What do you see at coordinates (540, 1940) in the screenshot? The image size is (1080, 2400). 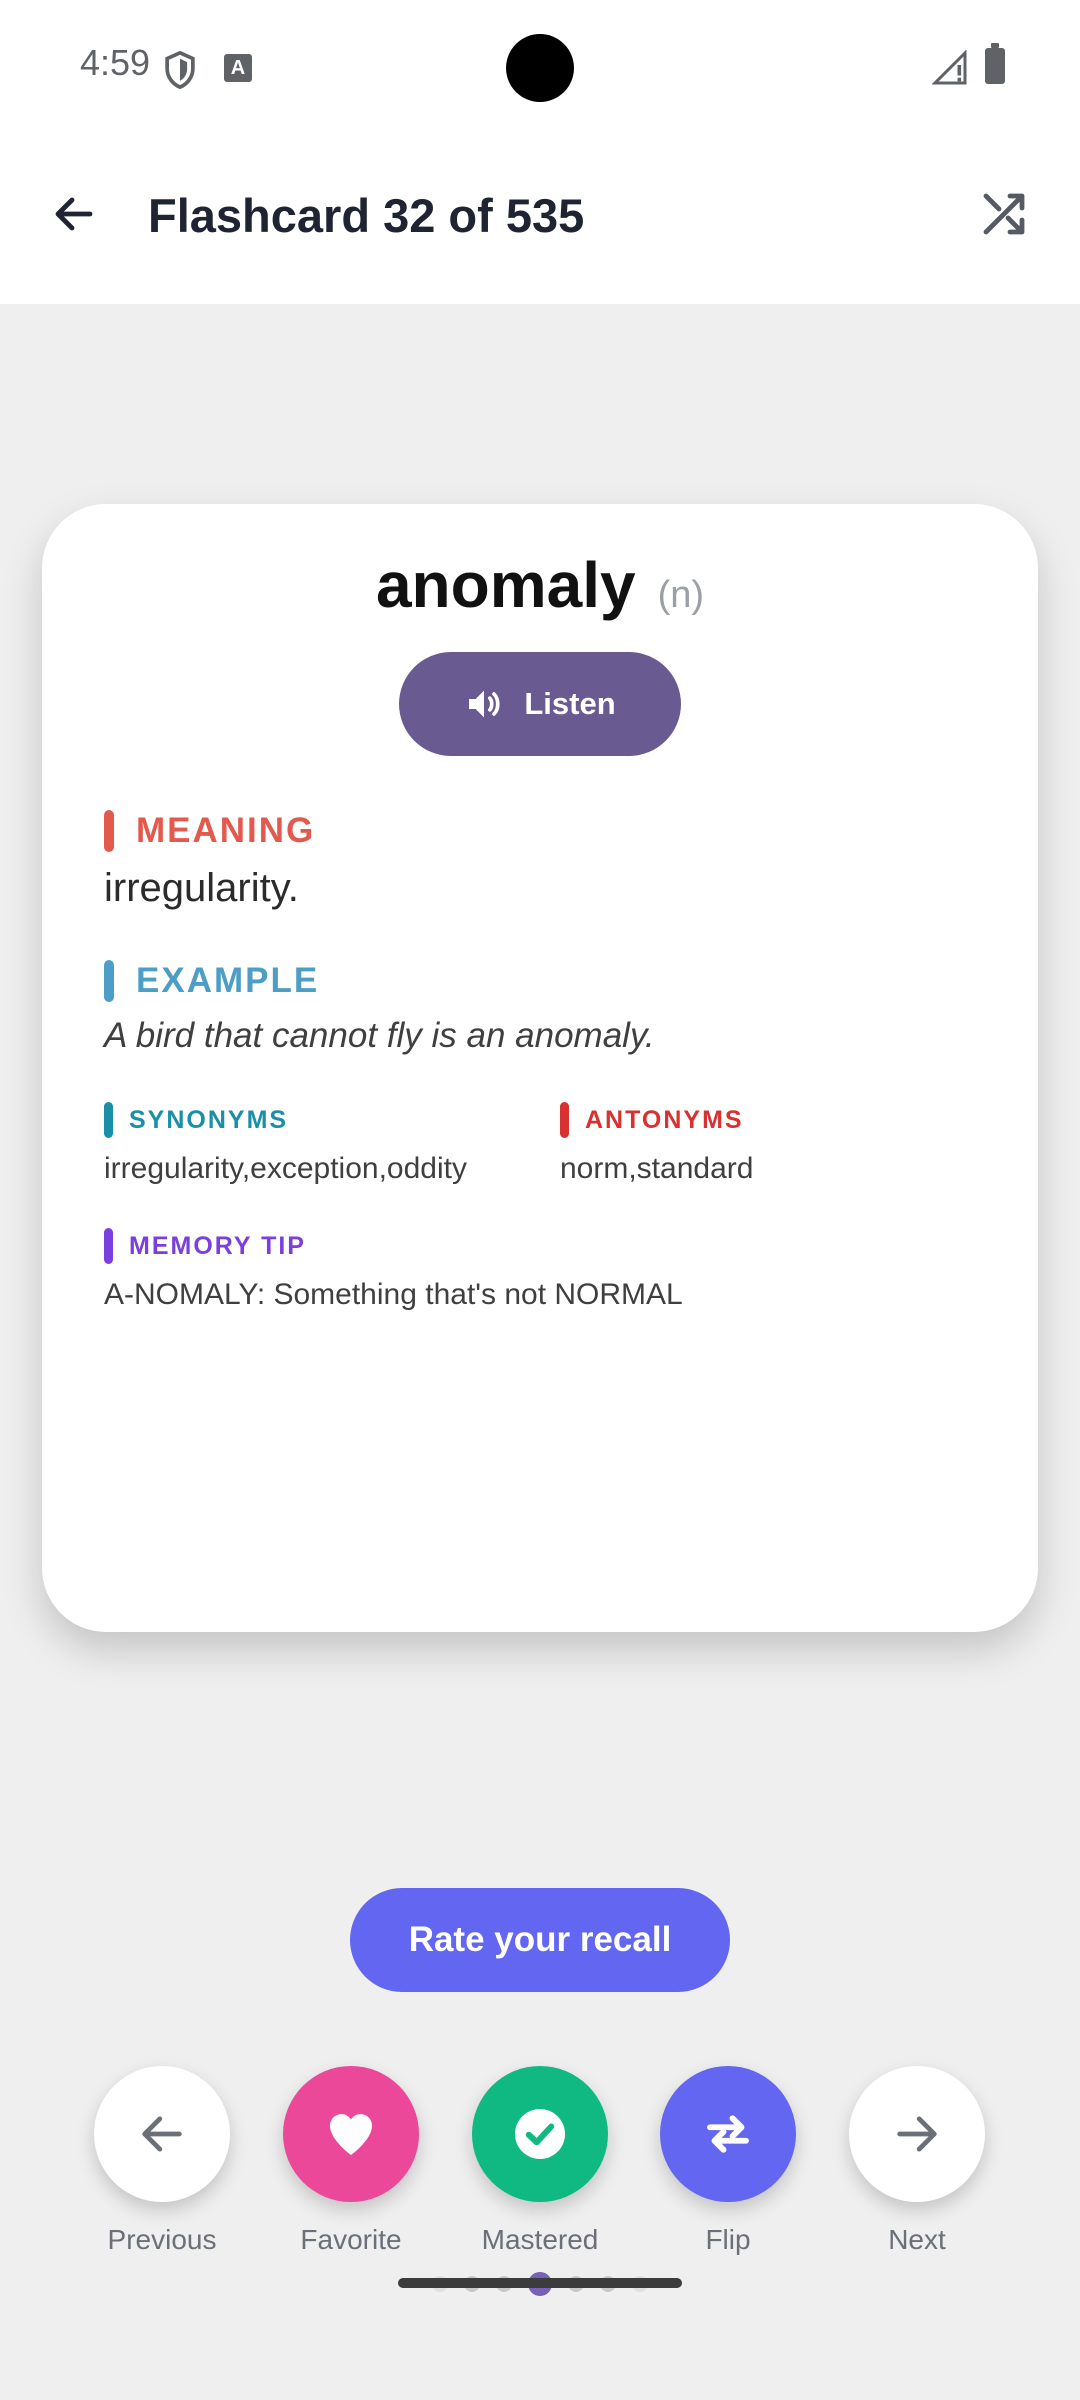 I see `rate-recall-button: Rate your recall` at bounding box center [540, 1940].